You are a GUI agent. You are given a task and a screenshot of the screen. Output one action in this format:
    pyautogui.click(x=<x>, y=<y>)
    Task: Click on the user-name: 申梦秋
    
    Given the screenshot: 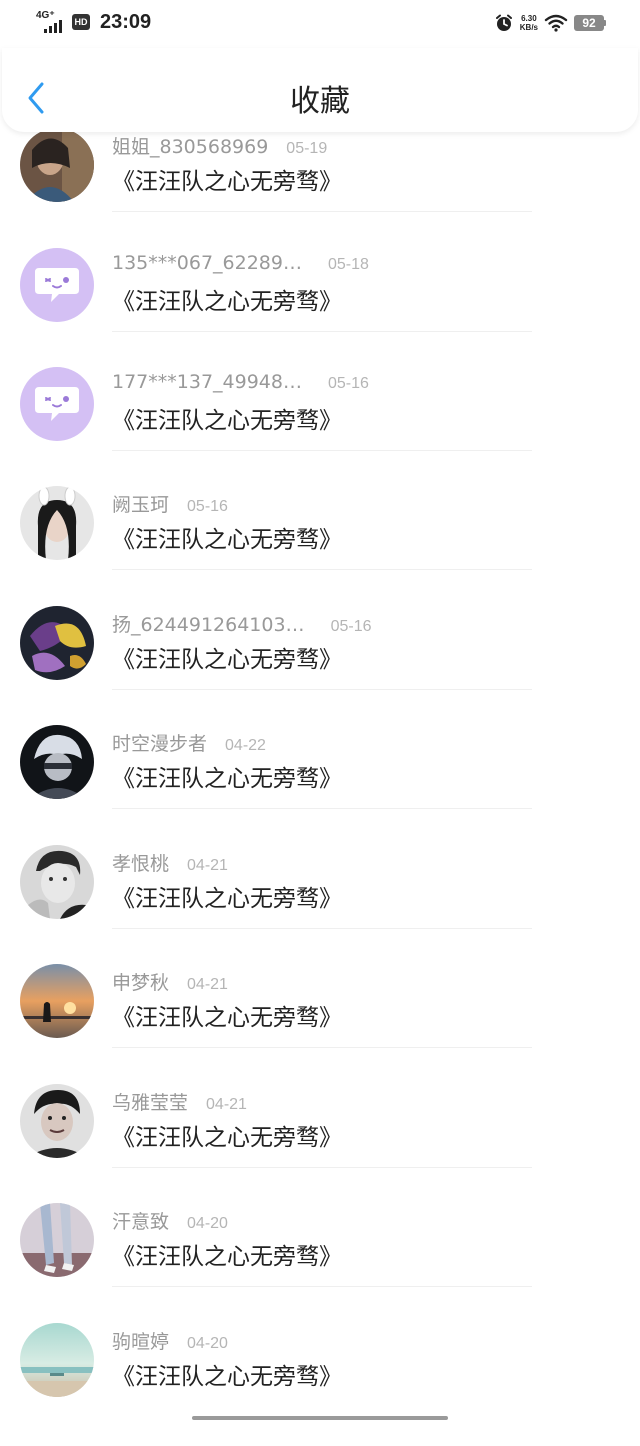 What is the action you would take?
    pyautogui.click(x=141, y=983)
    